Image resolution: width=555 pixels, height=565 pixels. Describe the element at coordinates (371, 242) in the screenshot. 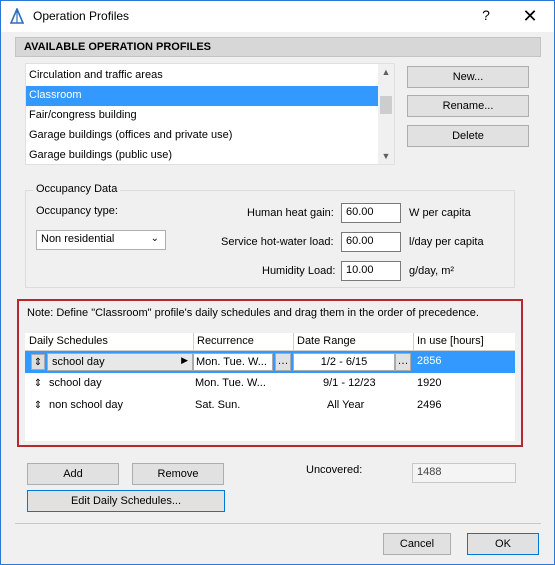

I see `hot-water-field: 60.00` at that location.